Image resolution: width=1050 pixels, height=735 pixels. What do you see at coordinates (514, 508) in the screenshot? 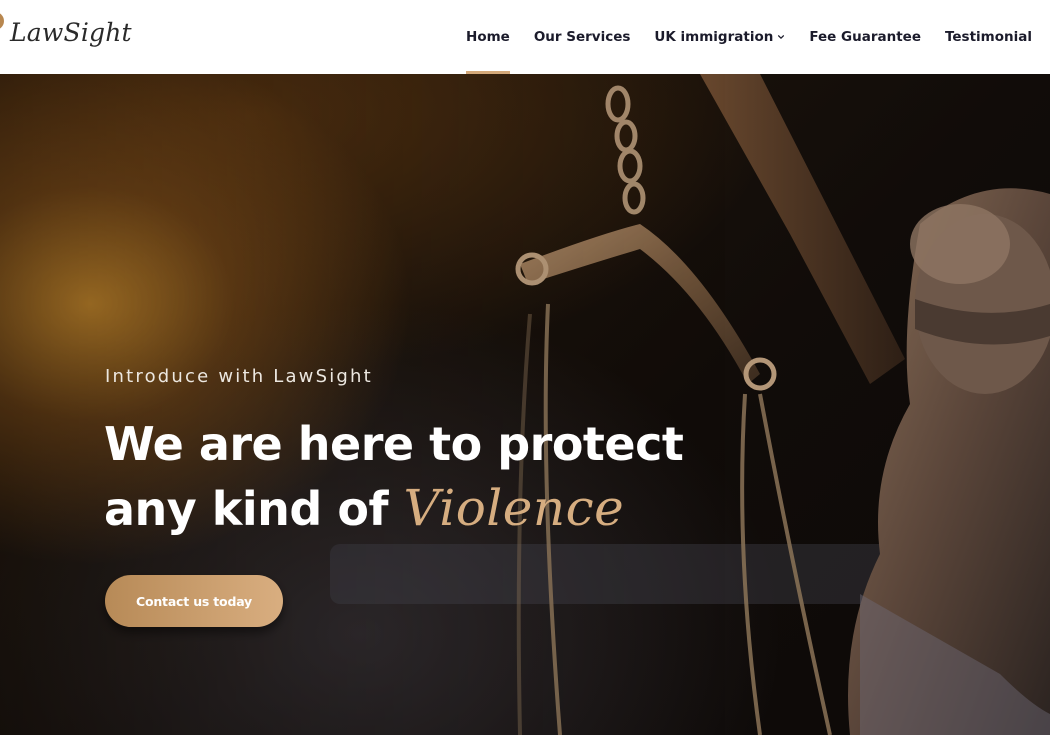
I see `headline-accent-word: Violence` at bounding box center [514, 508].